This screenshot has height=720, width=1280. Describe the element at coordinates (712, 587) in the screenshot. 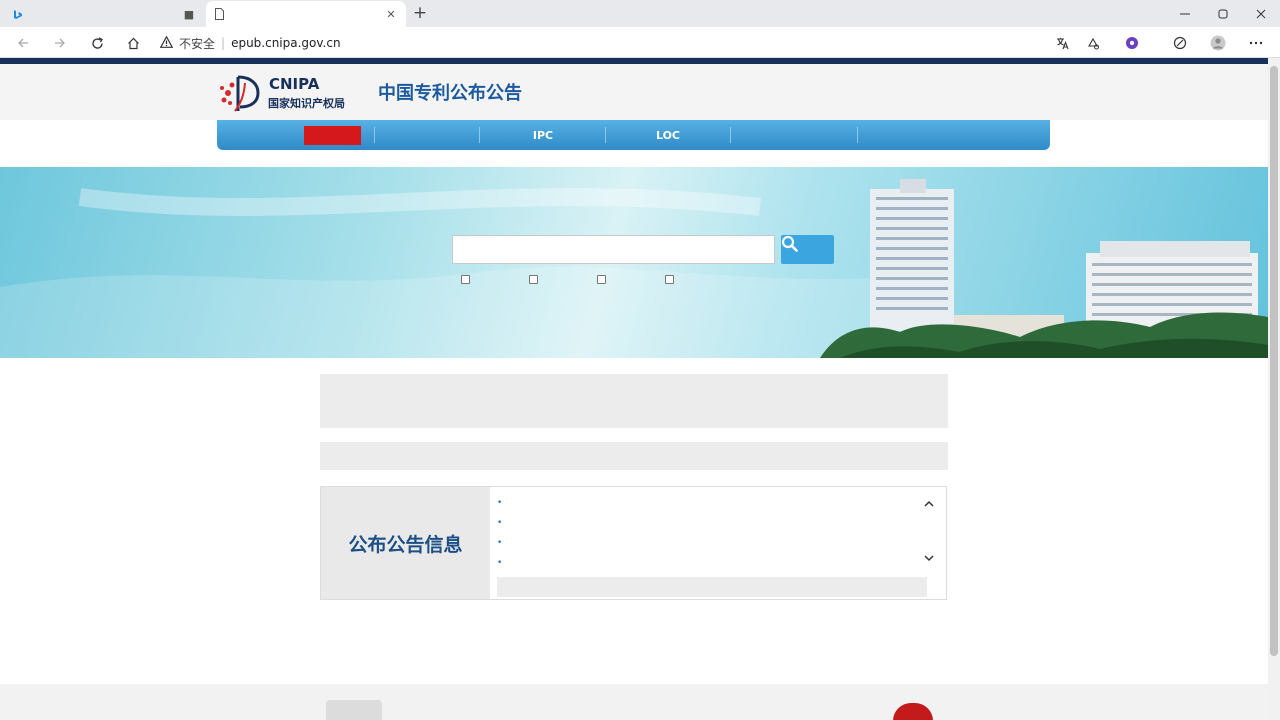

I see `announcement-category` at that location.